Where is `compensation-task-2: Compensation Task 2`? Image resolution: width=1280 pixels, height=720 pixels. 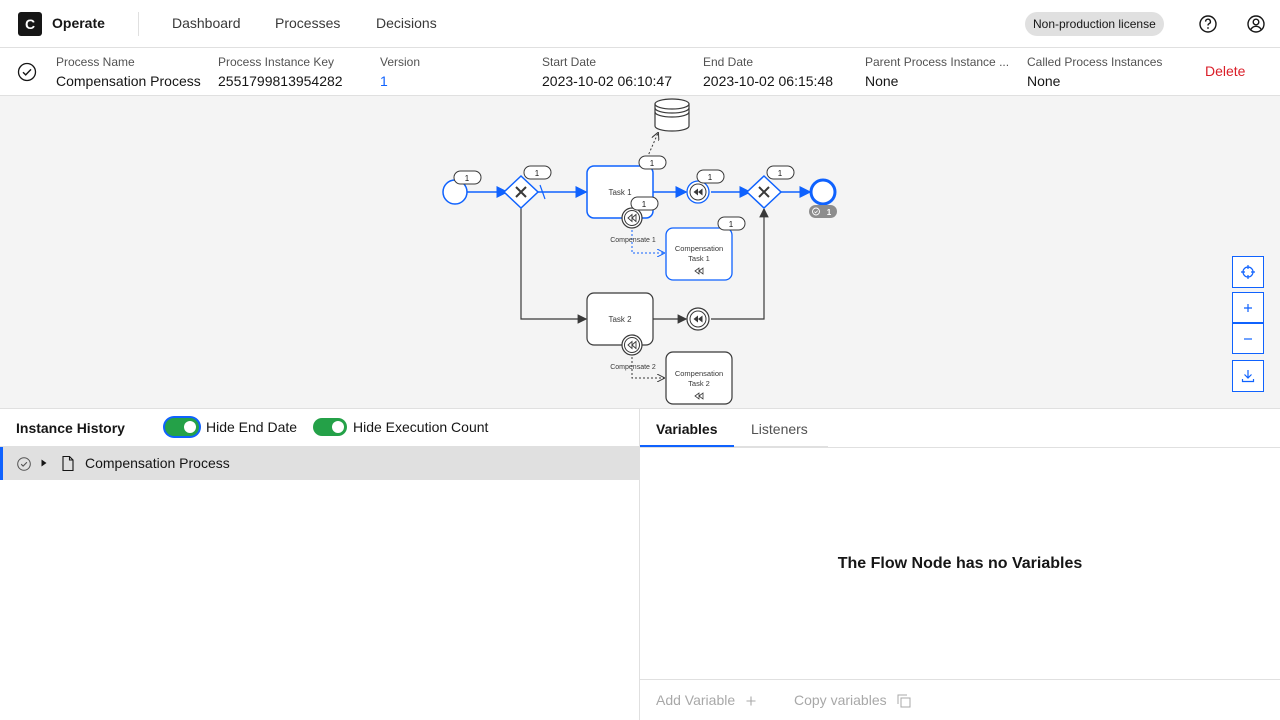
compensation-task-2: Compensation Task 2 is located at coordinates (699, 378).